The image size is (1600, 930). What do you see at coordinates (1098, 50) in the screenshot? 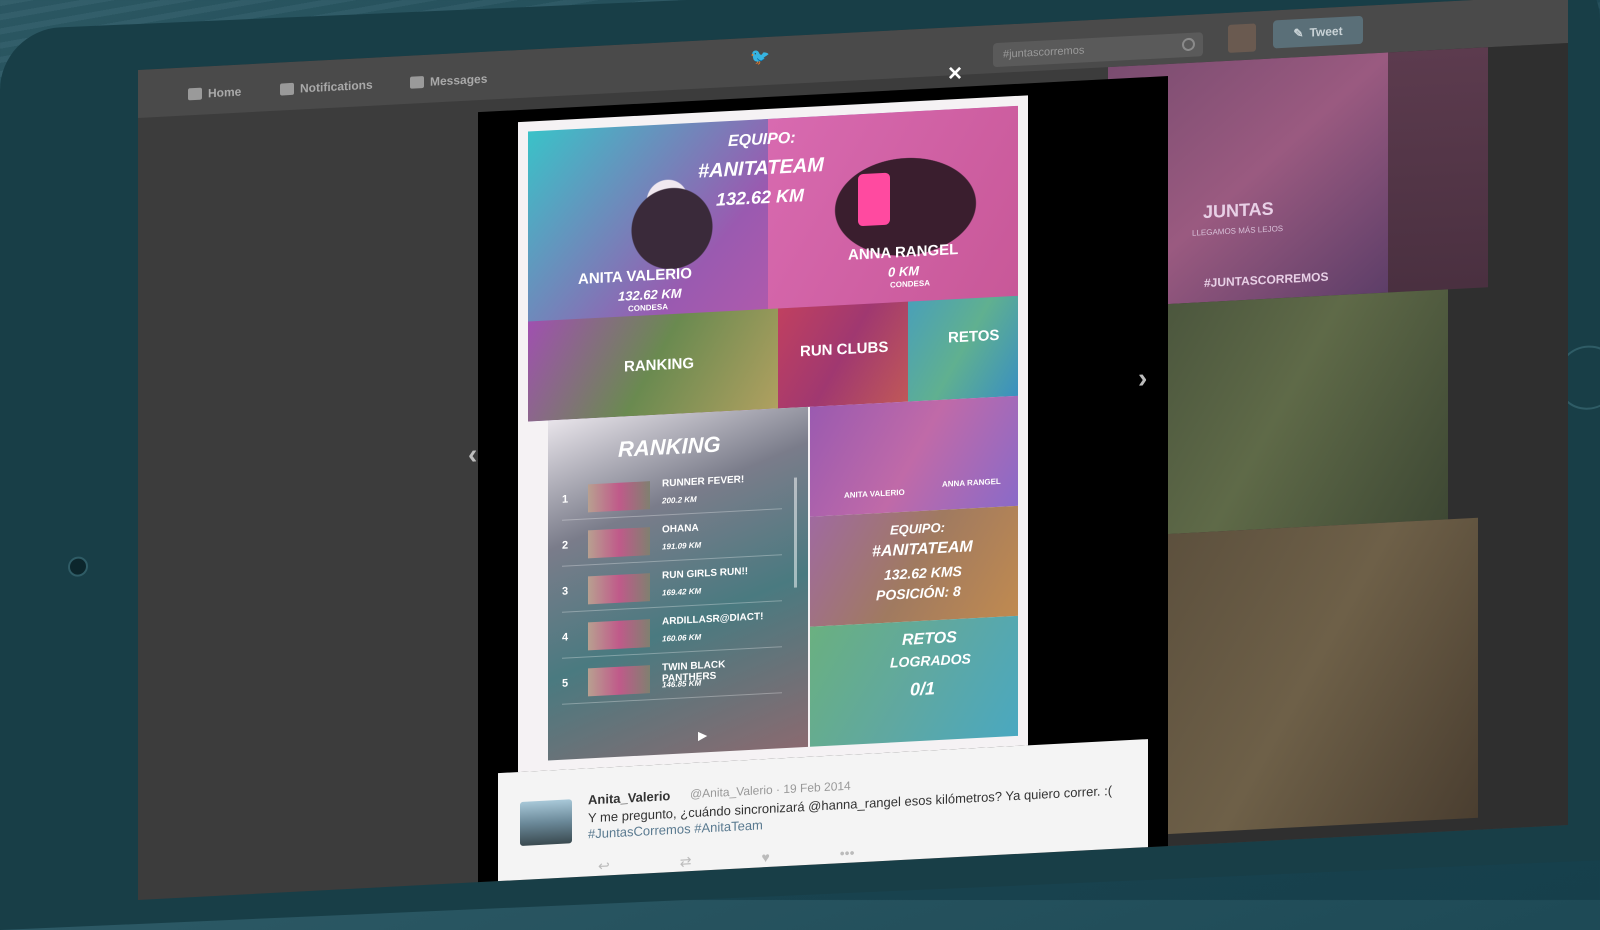
I see `search-input: #juntascorremos` at bounding box center [1098, 50].